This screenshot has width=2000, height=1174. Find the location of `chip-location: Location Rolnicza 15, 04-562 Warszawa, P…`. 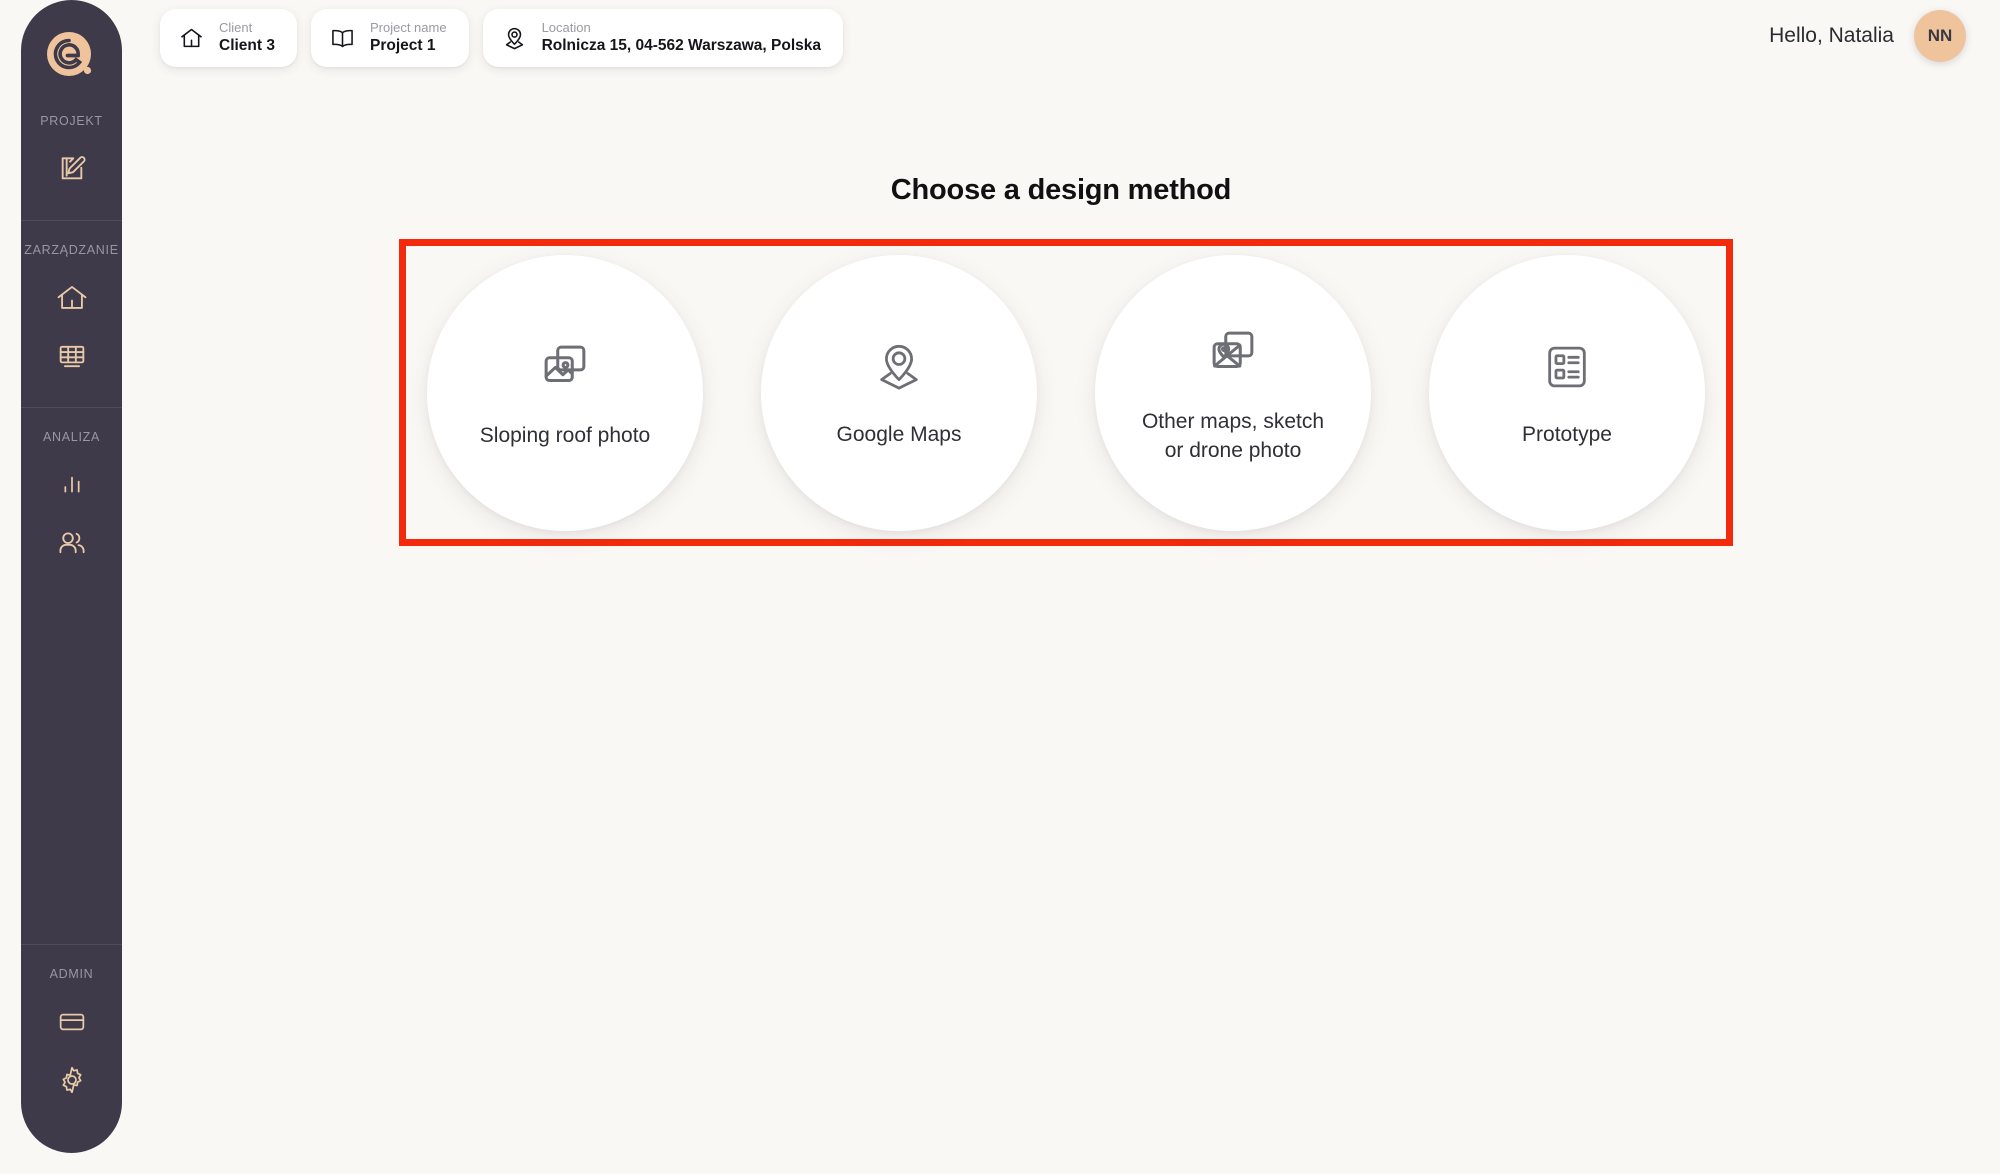

chip-location: Location Rolnicza 15, 04-562 Warszawa, P… is located at coordinates (663, 38).